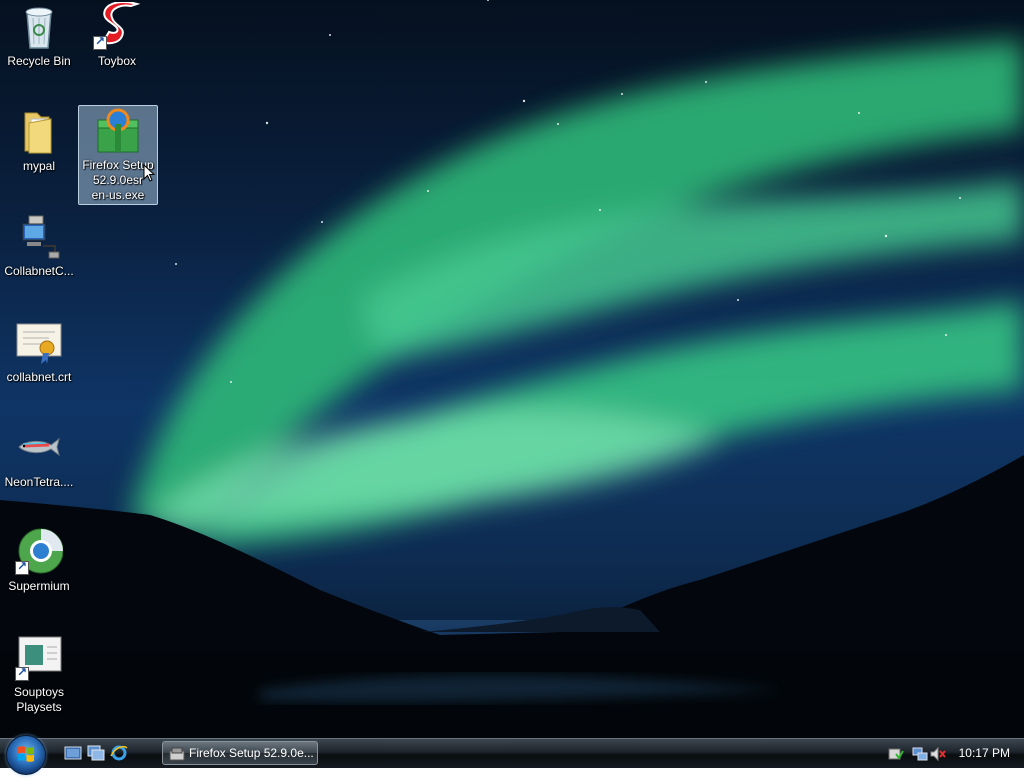  Describe the element at coordinates (117, 61) in the screenshot. I see `desktop-icon-label: Toybox` at that location.